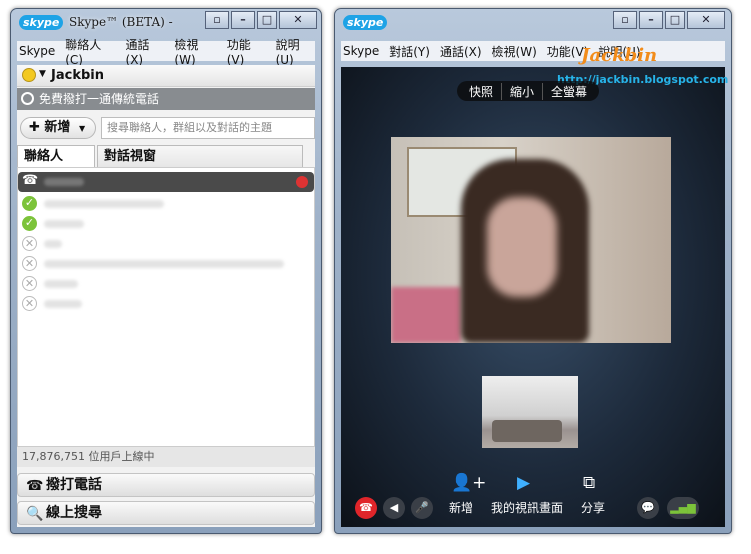  Describe the element at coordinates (409, 51) in the screenshot. I see `menu-conversation: 對話(Y)` at that location.